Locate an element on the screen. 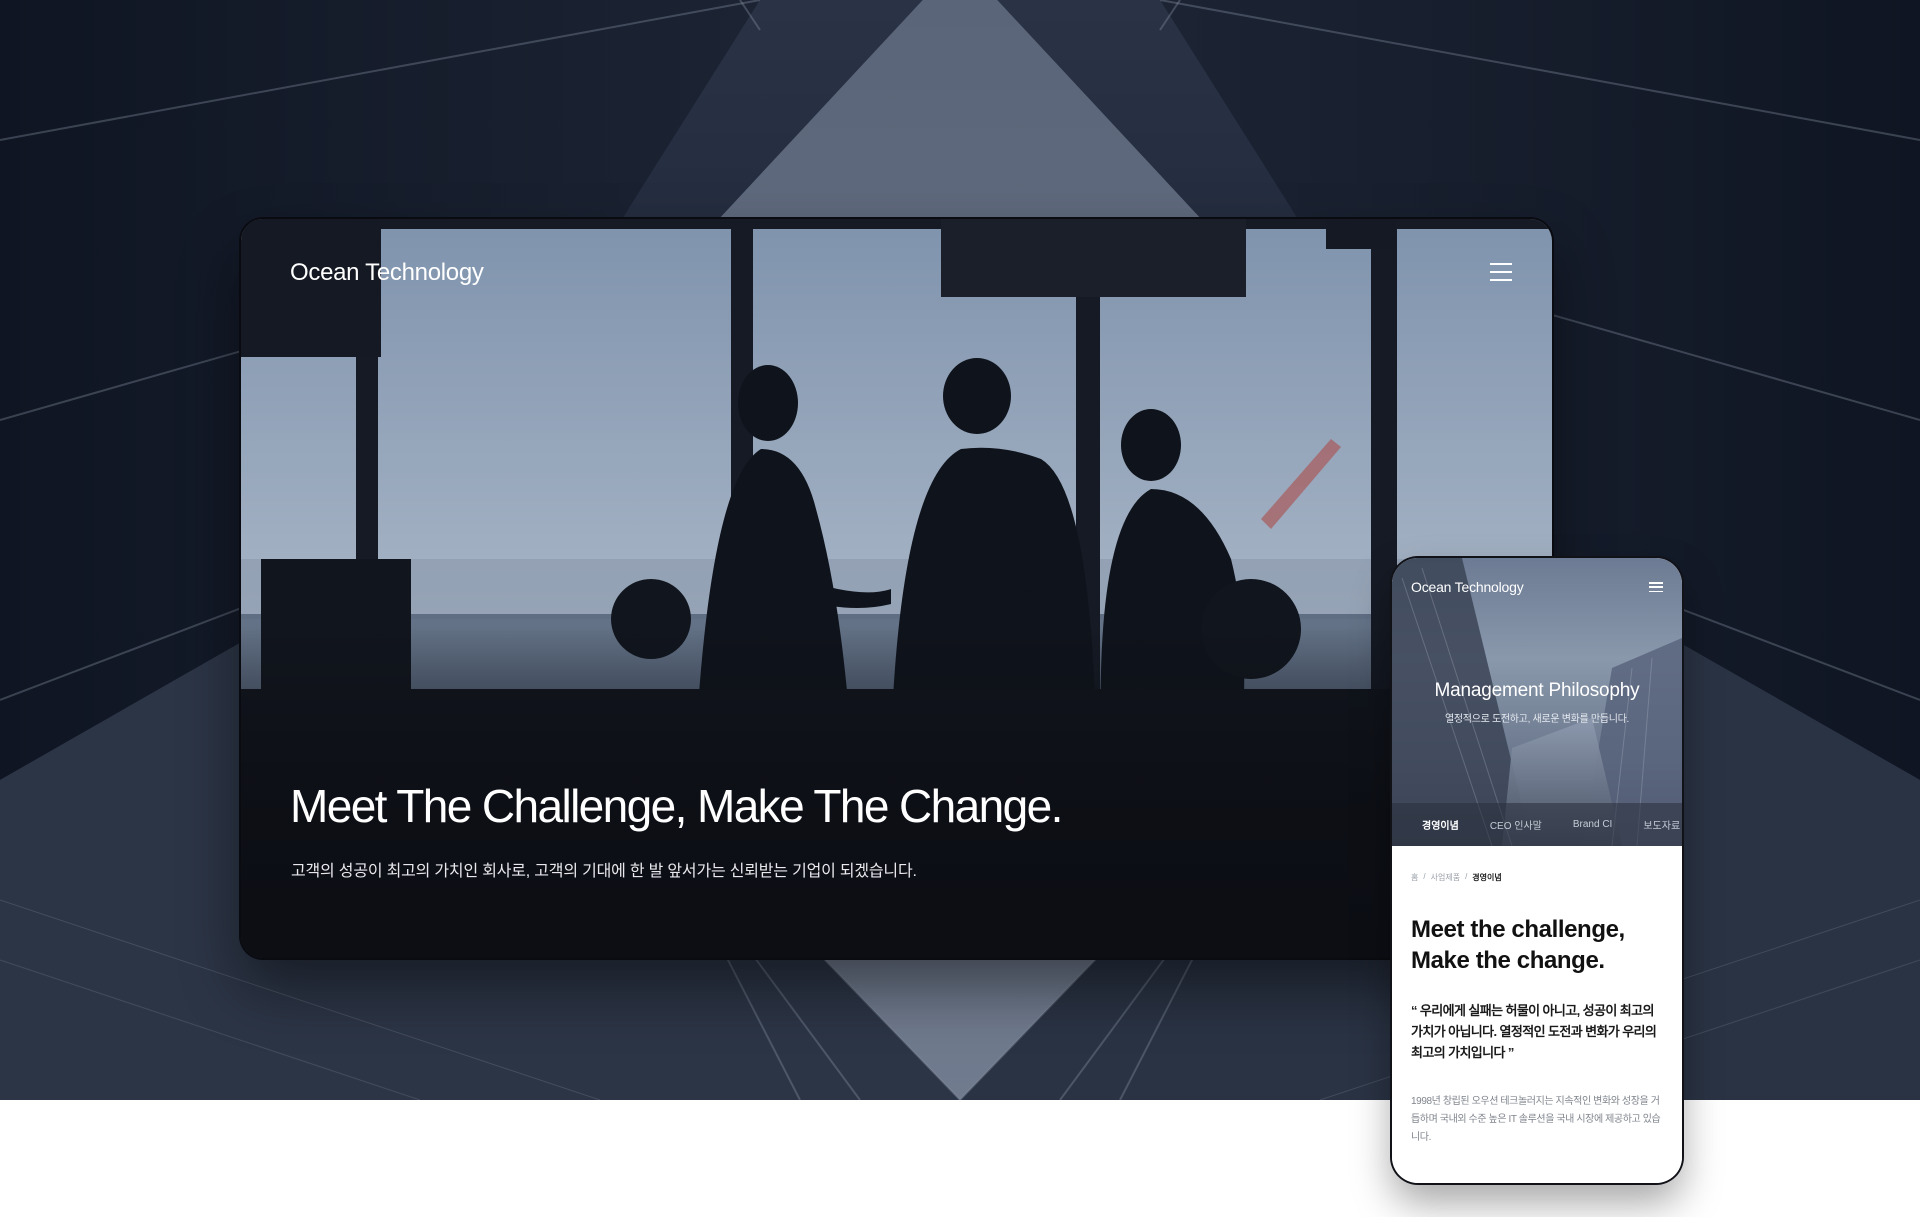 This screenshot has height=1217, width=1920. desktop-logo: Ocean Technology is located at coordinates (387, 273).